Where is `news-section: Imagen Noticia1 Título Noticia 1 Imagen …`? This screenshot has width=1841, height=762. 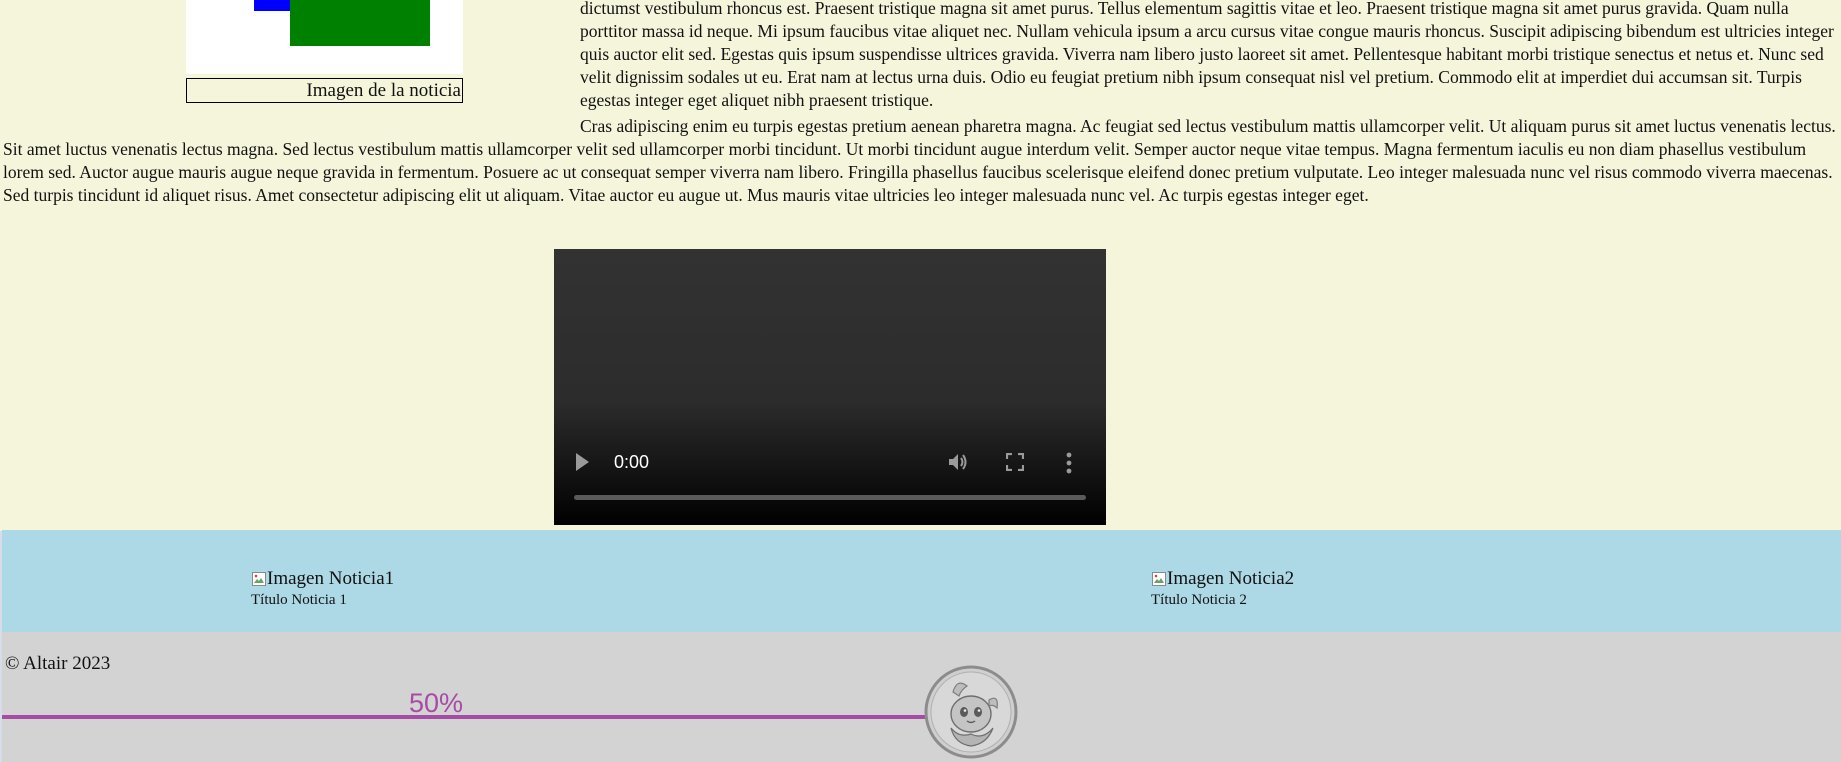
news-section: Imagen Noticia1 Título Noticia 1 Imagen … is located at coordinates (921, 581).